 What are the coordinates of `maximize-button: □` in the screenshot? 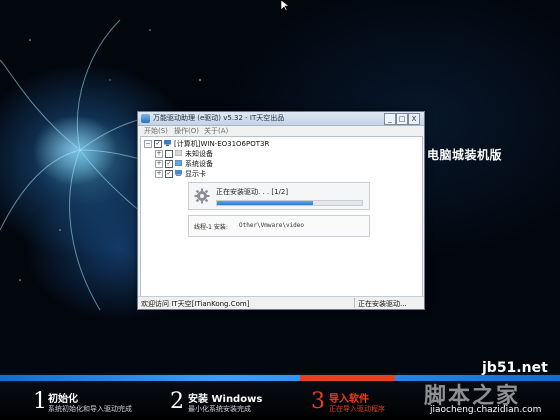 It's located at (402, 119).